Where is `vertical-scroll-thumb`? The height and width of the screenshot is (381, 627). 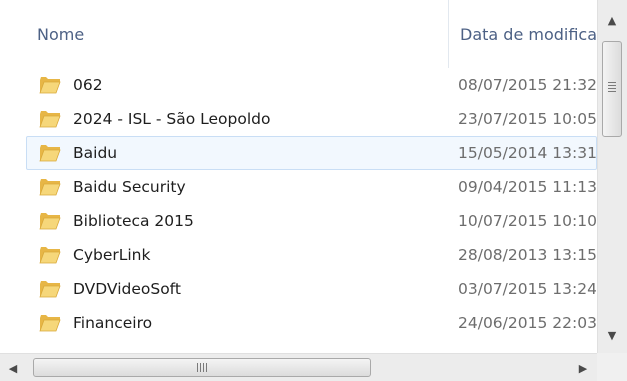 vertical-scroll-thumb is located at coordinates (612, 89).